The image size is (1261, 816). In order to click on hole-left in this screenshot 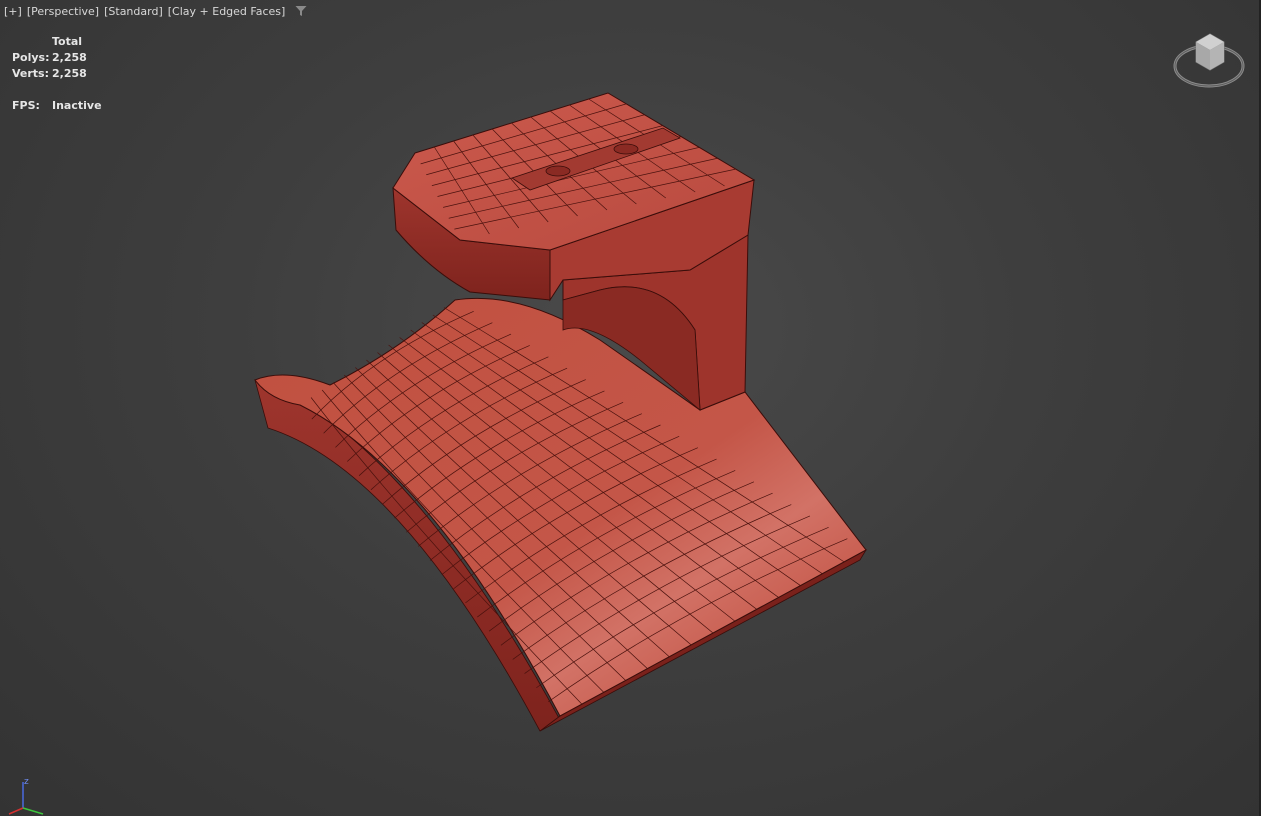, I will do `click(558, 171)`.